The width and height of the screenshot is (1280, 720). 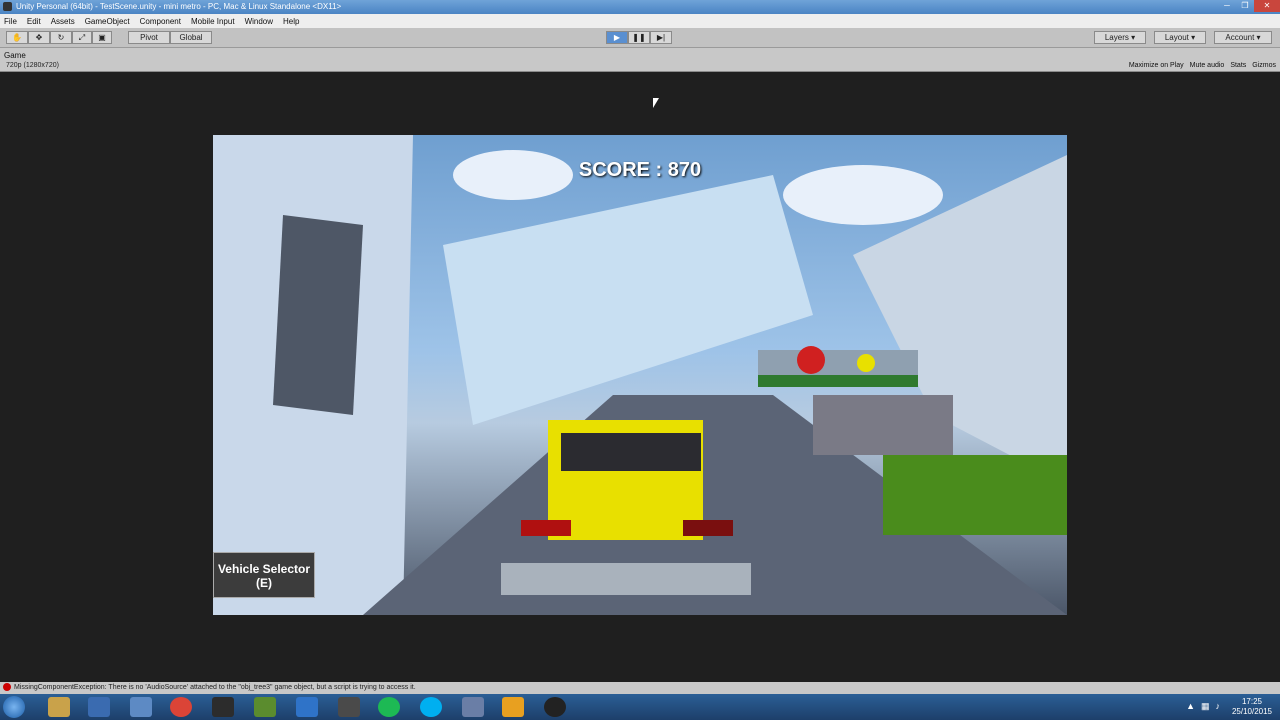 I want to click on account-dropdown: Account ▾, so click(x=1243, y=37).